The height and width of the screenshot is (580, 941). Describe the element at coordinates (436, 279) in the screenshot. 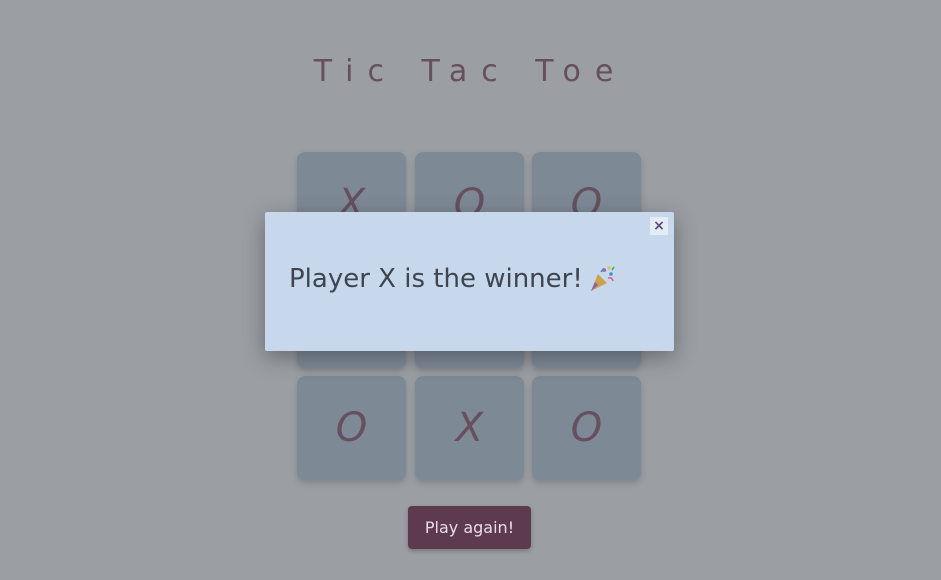

I see `winner-message-text: Player X is the winner!` at that location.